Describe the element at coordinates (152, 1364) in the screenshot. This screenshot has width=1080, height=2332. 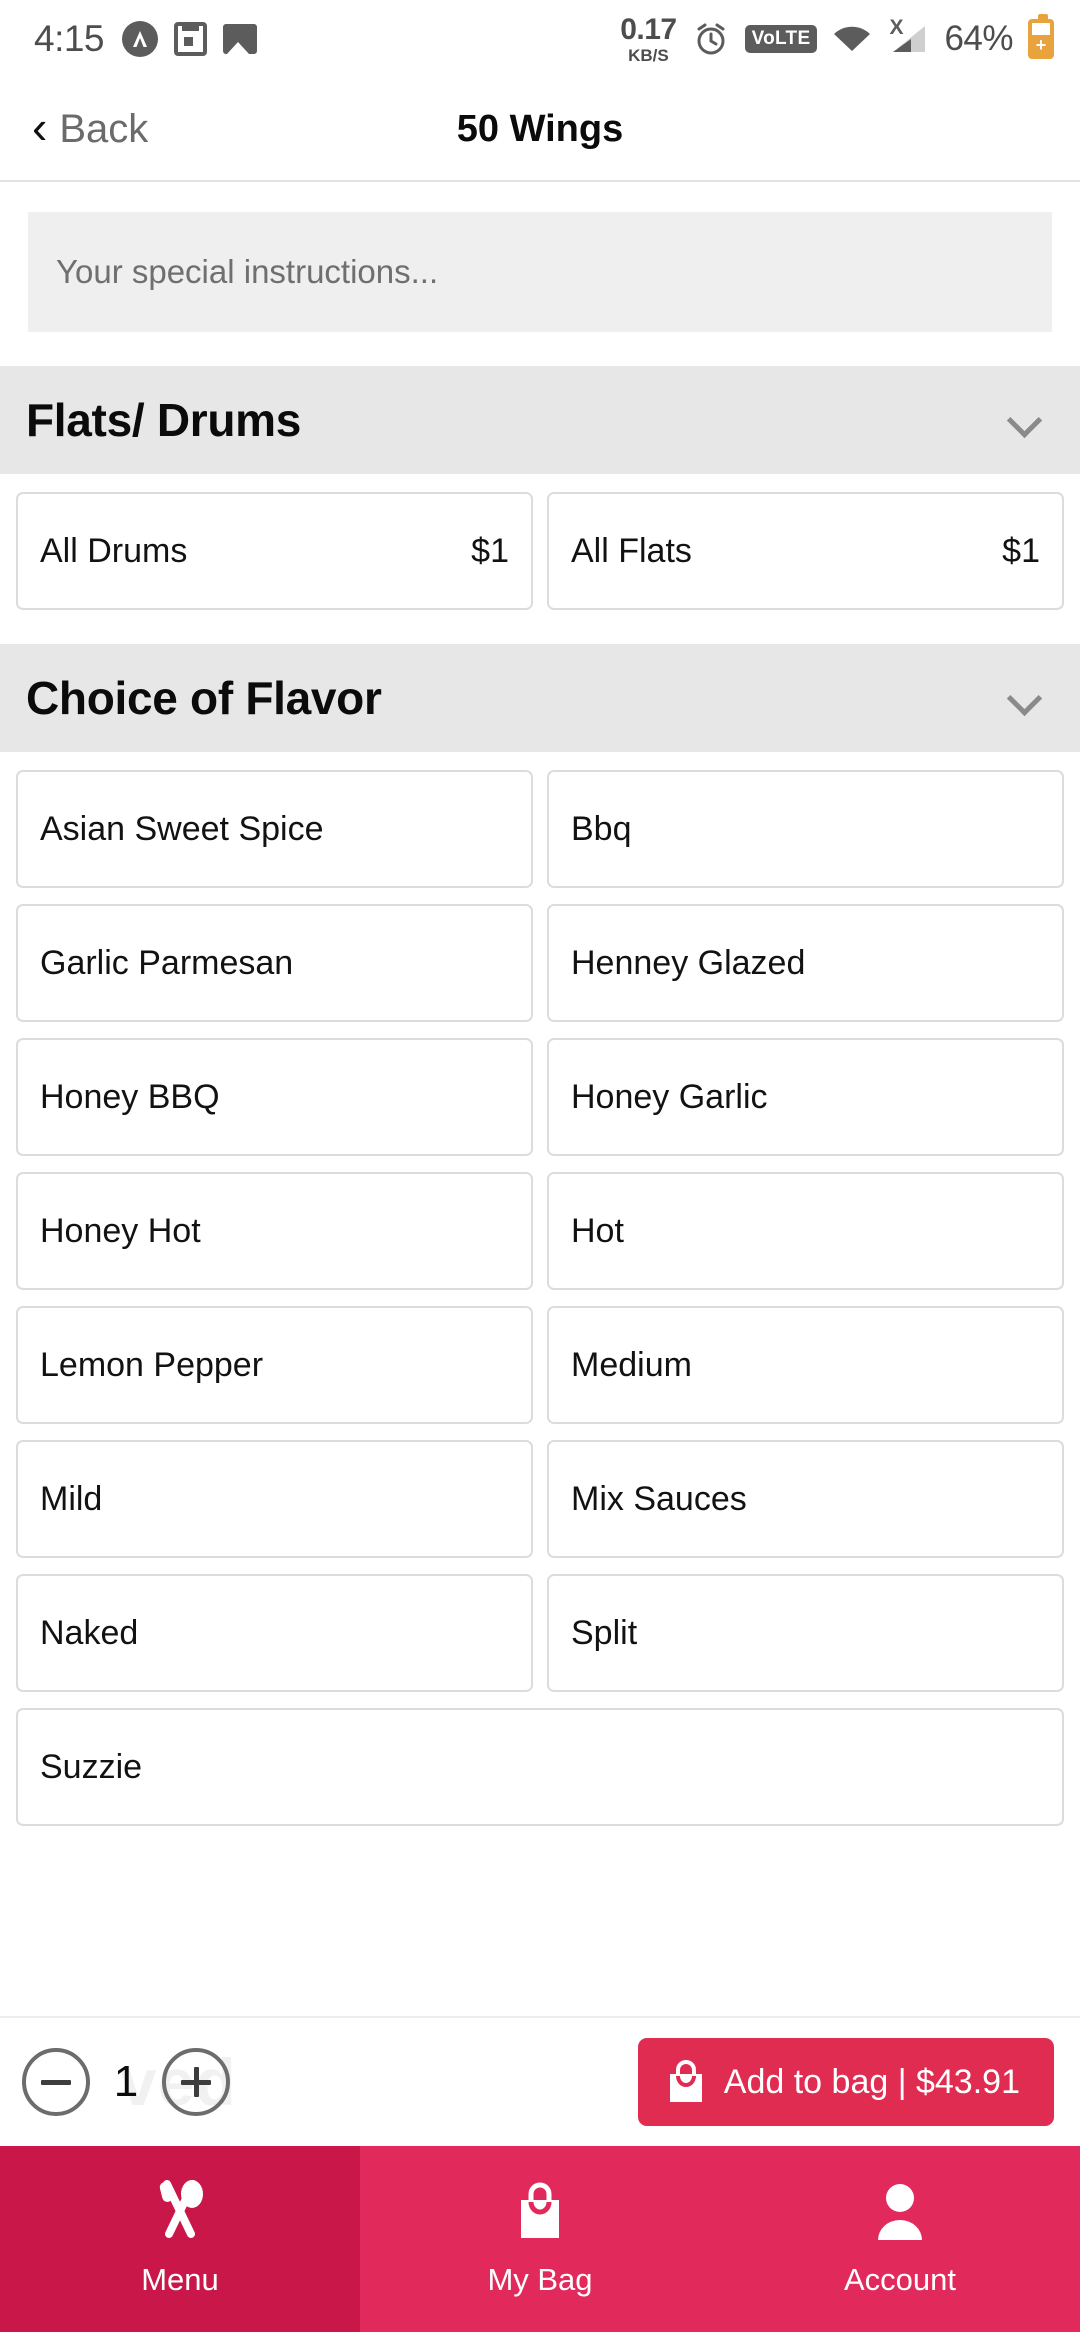
I see `option-label: Lemon Pepper` at that location.